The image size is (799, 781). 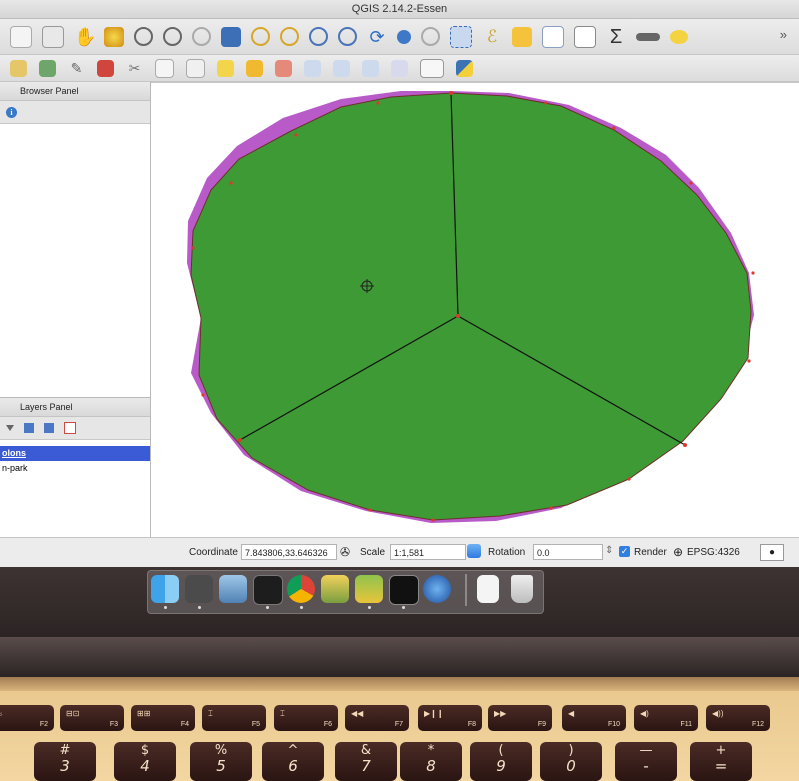 I want to click on sublime-text-icon, so click(x=199, y=589).